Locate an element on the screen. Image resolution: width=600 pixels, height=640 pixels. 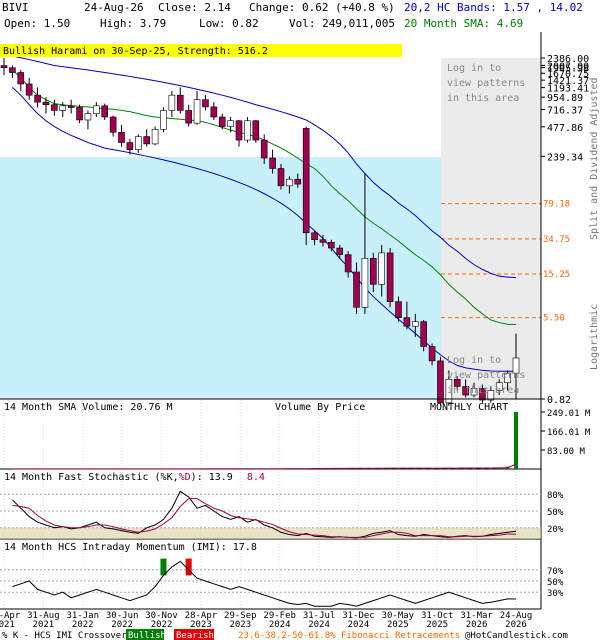
stochastic-panel: 80% 50% 20% is located at coordinates (282, 515).